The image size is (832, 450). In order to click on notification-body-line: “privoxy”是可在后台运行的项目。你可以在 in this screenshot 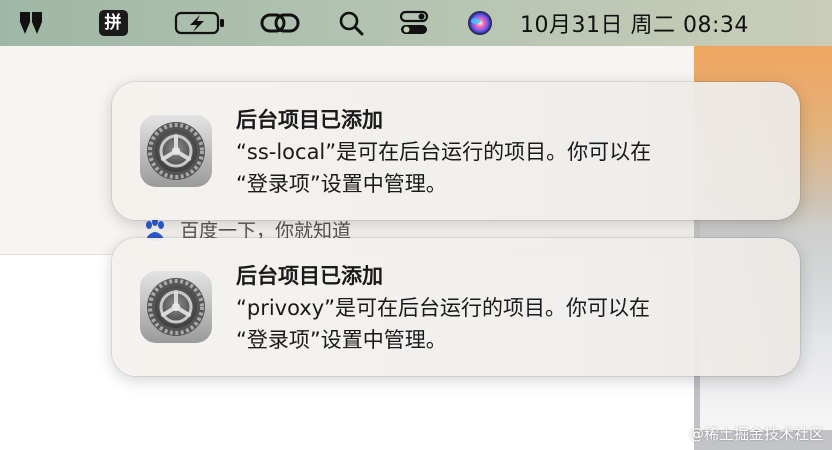, I will do `click(443, 308)`.